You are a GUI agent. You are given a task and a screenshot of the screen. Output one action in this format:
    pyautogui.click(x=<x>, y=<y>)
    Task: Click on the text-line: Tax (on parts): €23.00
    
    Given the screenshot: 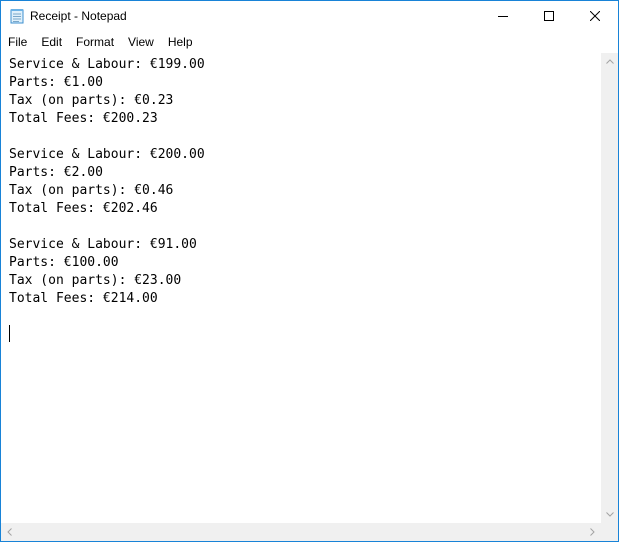 What is the action you would take?
    pyautogui.click(x=107, y=281)
    